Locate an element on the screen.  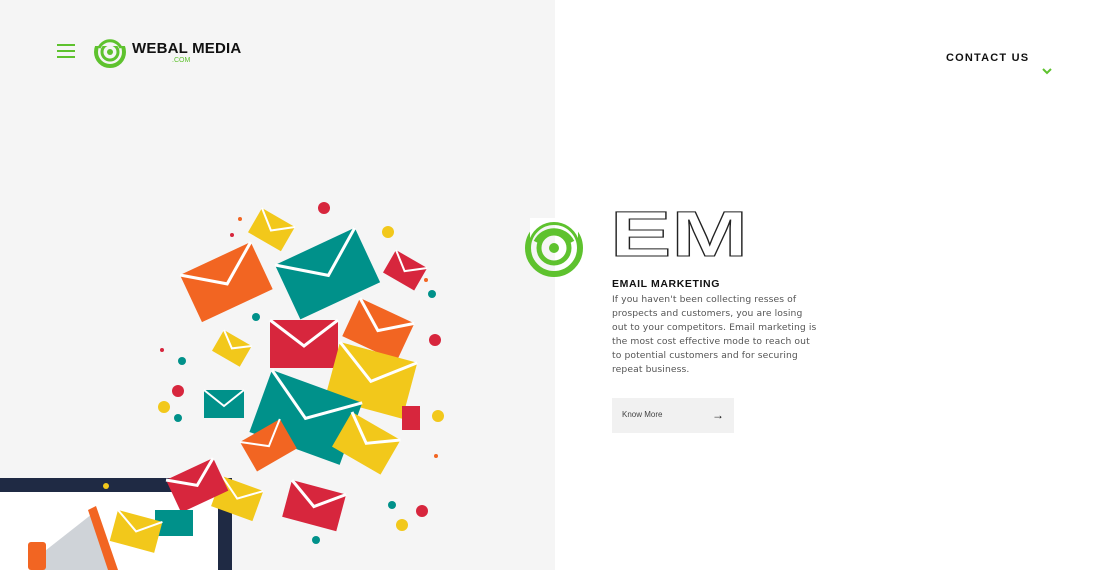
brand-name: WEBAL MEDIA is located at coordinates (187, 48).